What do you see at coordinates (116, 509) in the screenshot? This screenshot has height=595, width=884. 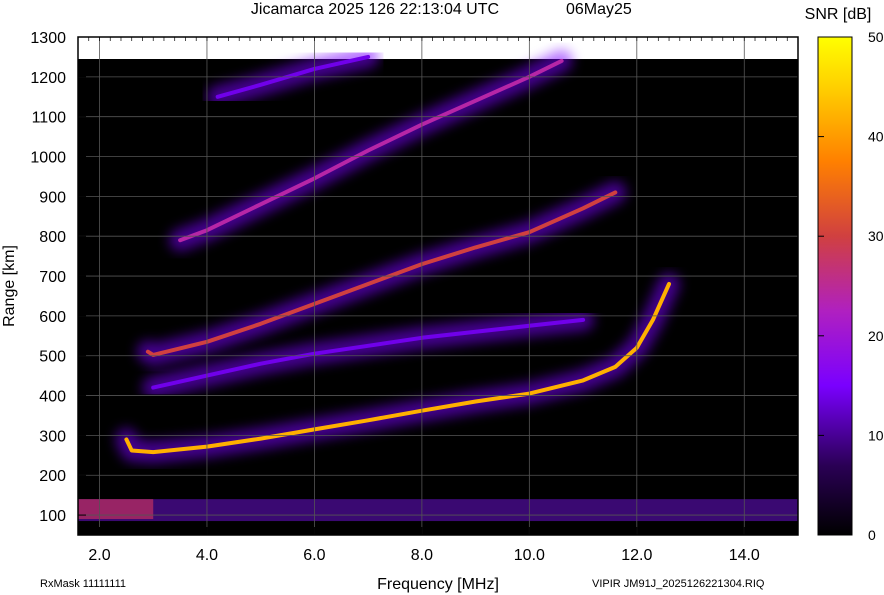 I see `clutter-hotspot` at bounding box center [116, 509].